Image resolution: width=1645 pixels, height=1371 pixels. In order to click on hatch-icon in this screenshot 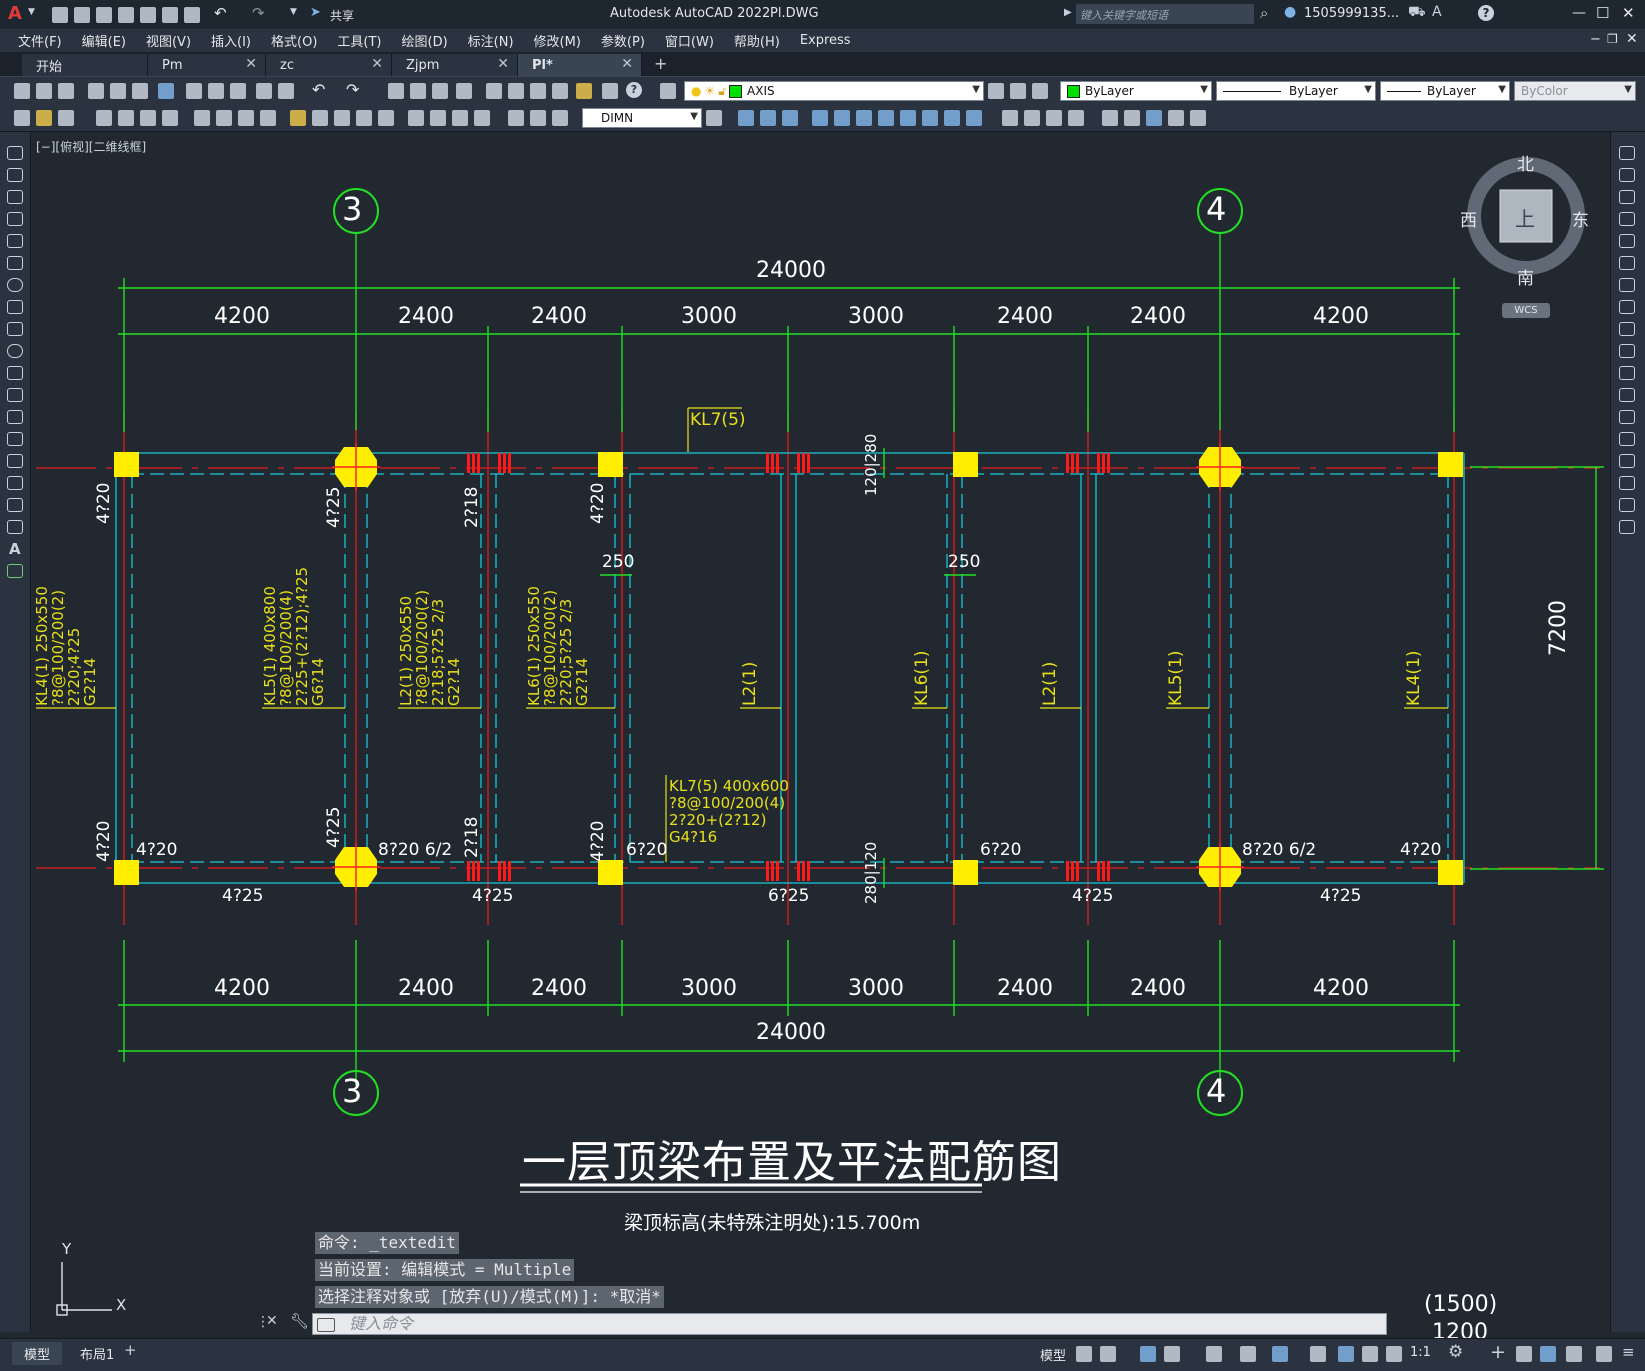, I will do `click(15, 461)`.